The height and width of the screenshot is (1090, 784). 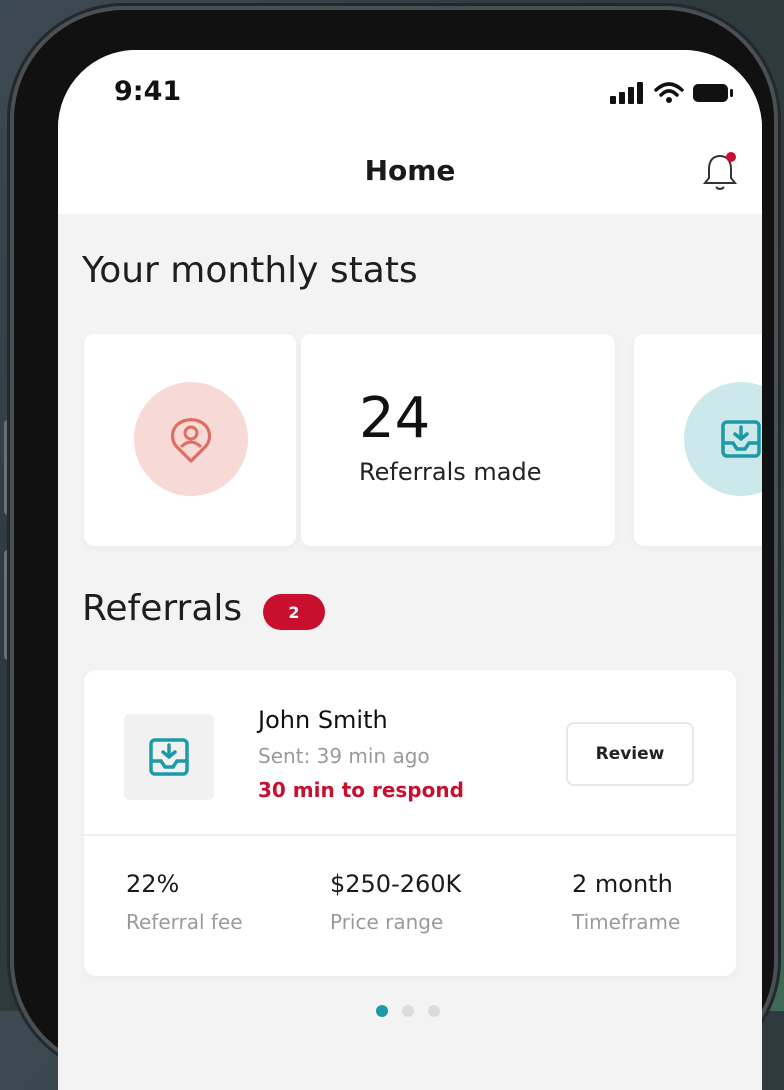 What do you see at coordinates (344, 756) in the screenshot?
I see `referral-sent-time: Sent: 39 min ago` at bounding box center [344, 756].